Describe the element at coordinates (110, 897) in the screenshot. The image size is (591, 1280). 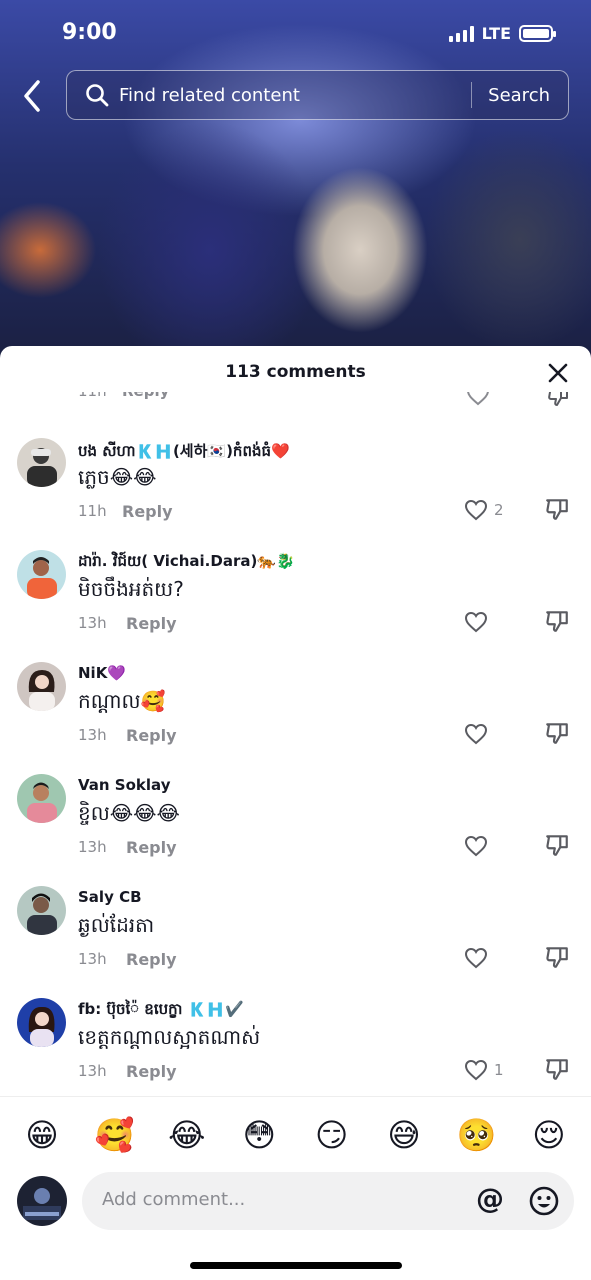
I see `comment-username: Saly CB` at that location.